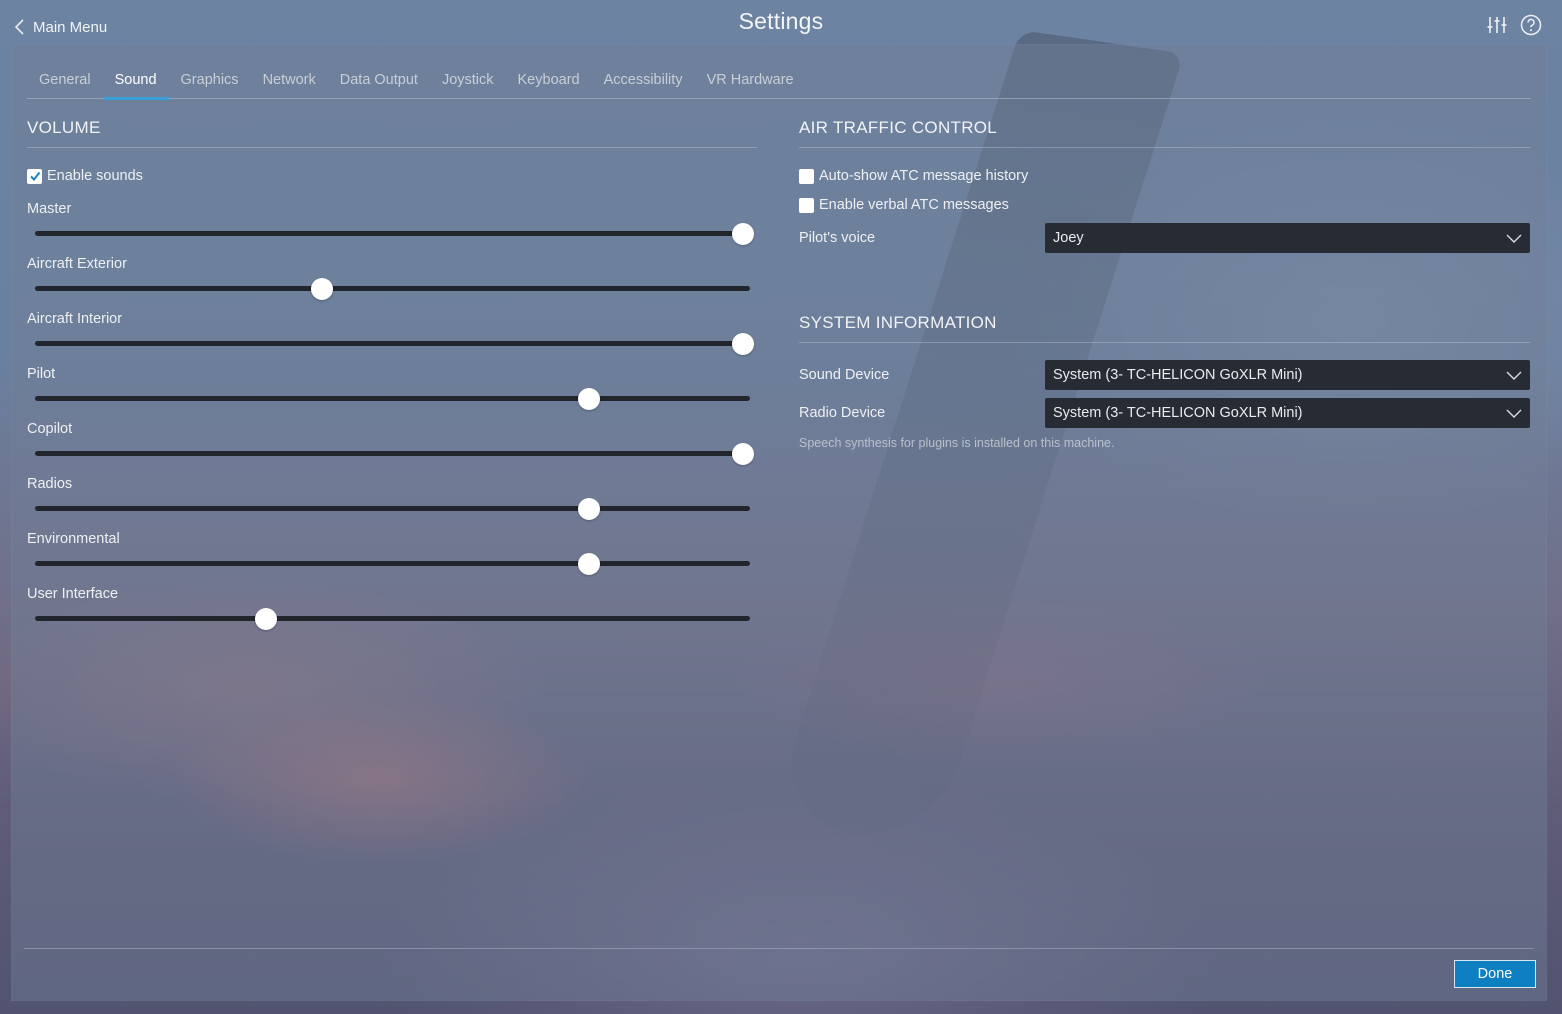  I want to click on verbal-atc-checkbox: Enable verbal ATC messages, so click(904, 205).